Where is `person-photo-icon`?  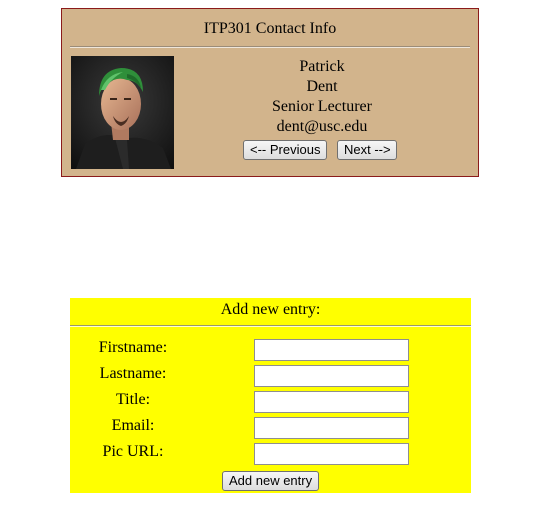
person-photo-icon is located at coordinates (122, 112).